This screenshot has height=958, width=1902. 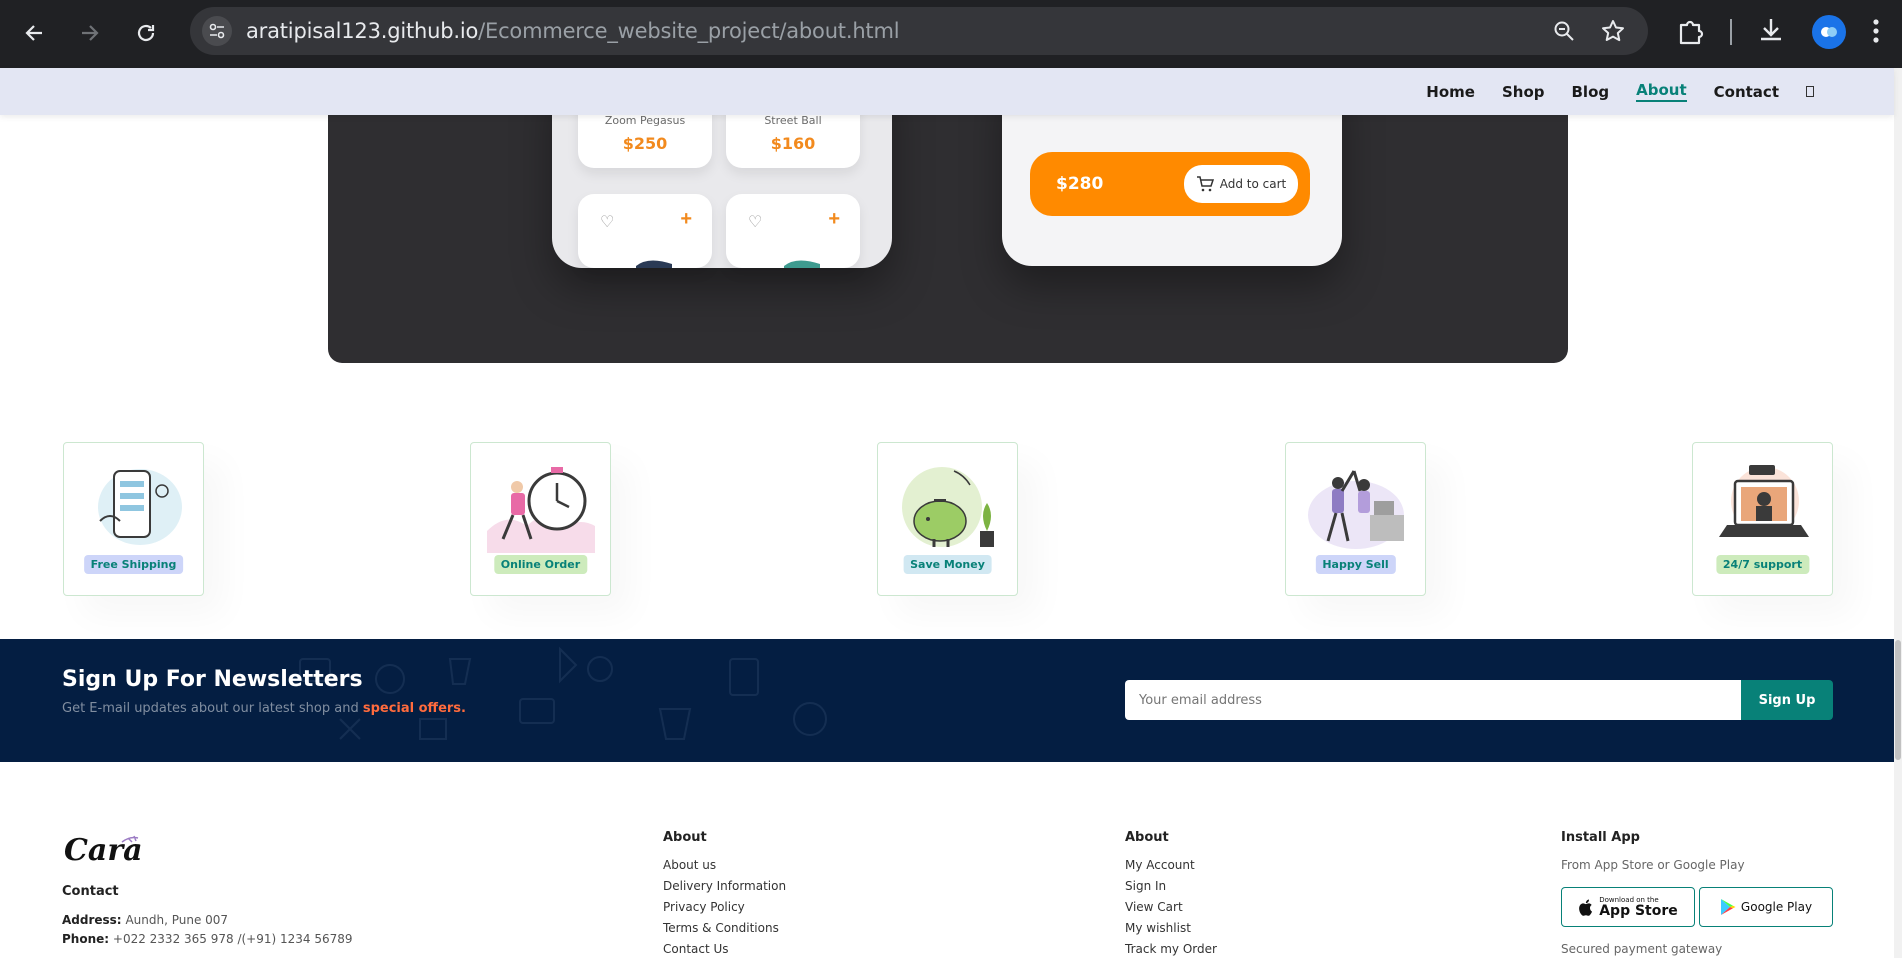 What do you see at coordinates (696, 949) in the screenshot?
I see `footer-link-contact: Contact Us` at bounding box center [696, 949].